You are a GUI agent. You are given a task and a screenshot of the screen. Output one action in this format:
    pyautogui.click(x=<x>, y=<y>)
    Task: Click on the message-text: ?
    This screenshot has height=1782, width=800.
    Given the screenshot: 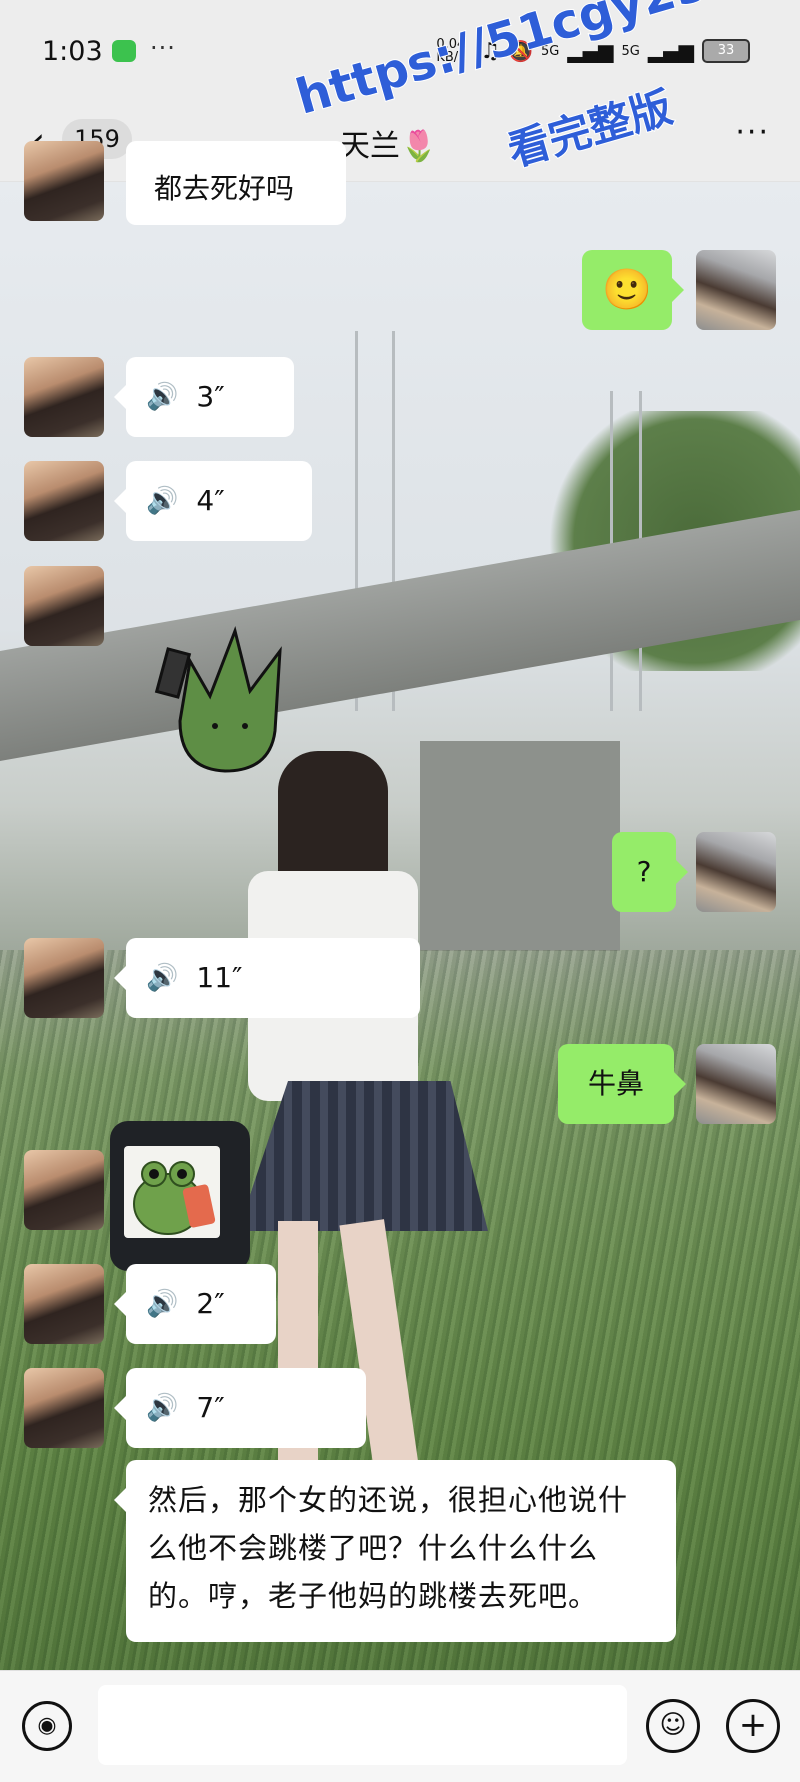 What is the action you would take?
    pyautogui.click(x=644, y=871)
    